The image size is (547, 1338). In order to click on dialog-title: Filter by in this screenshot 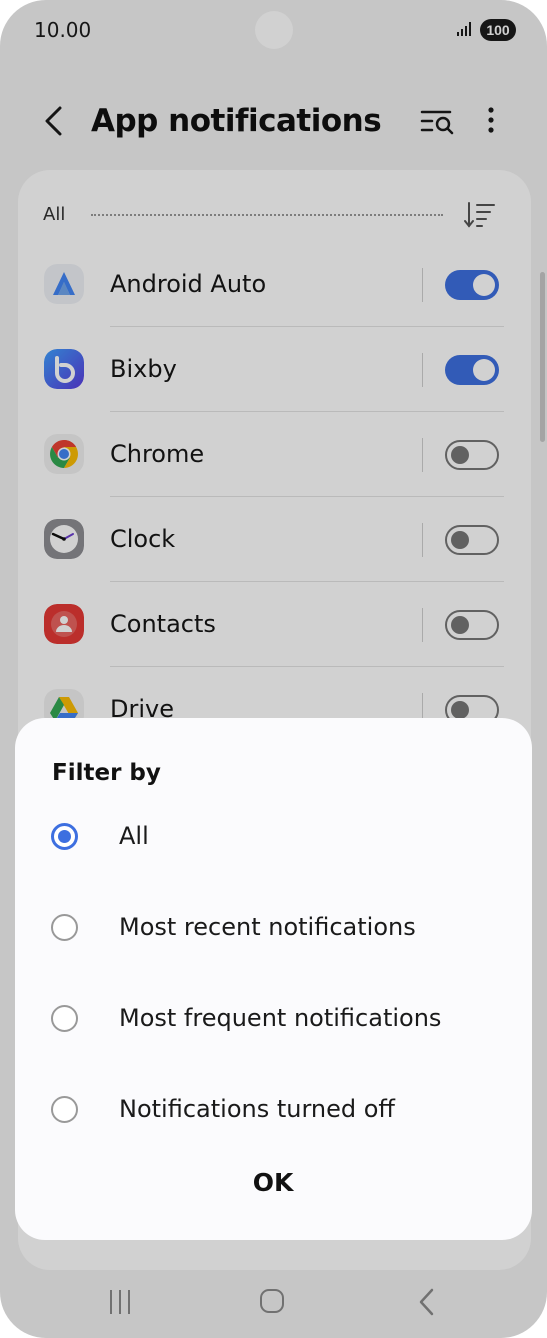, I will do `click(106, 773)`.